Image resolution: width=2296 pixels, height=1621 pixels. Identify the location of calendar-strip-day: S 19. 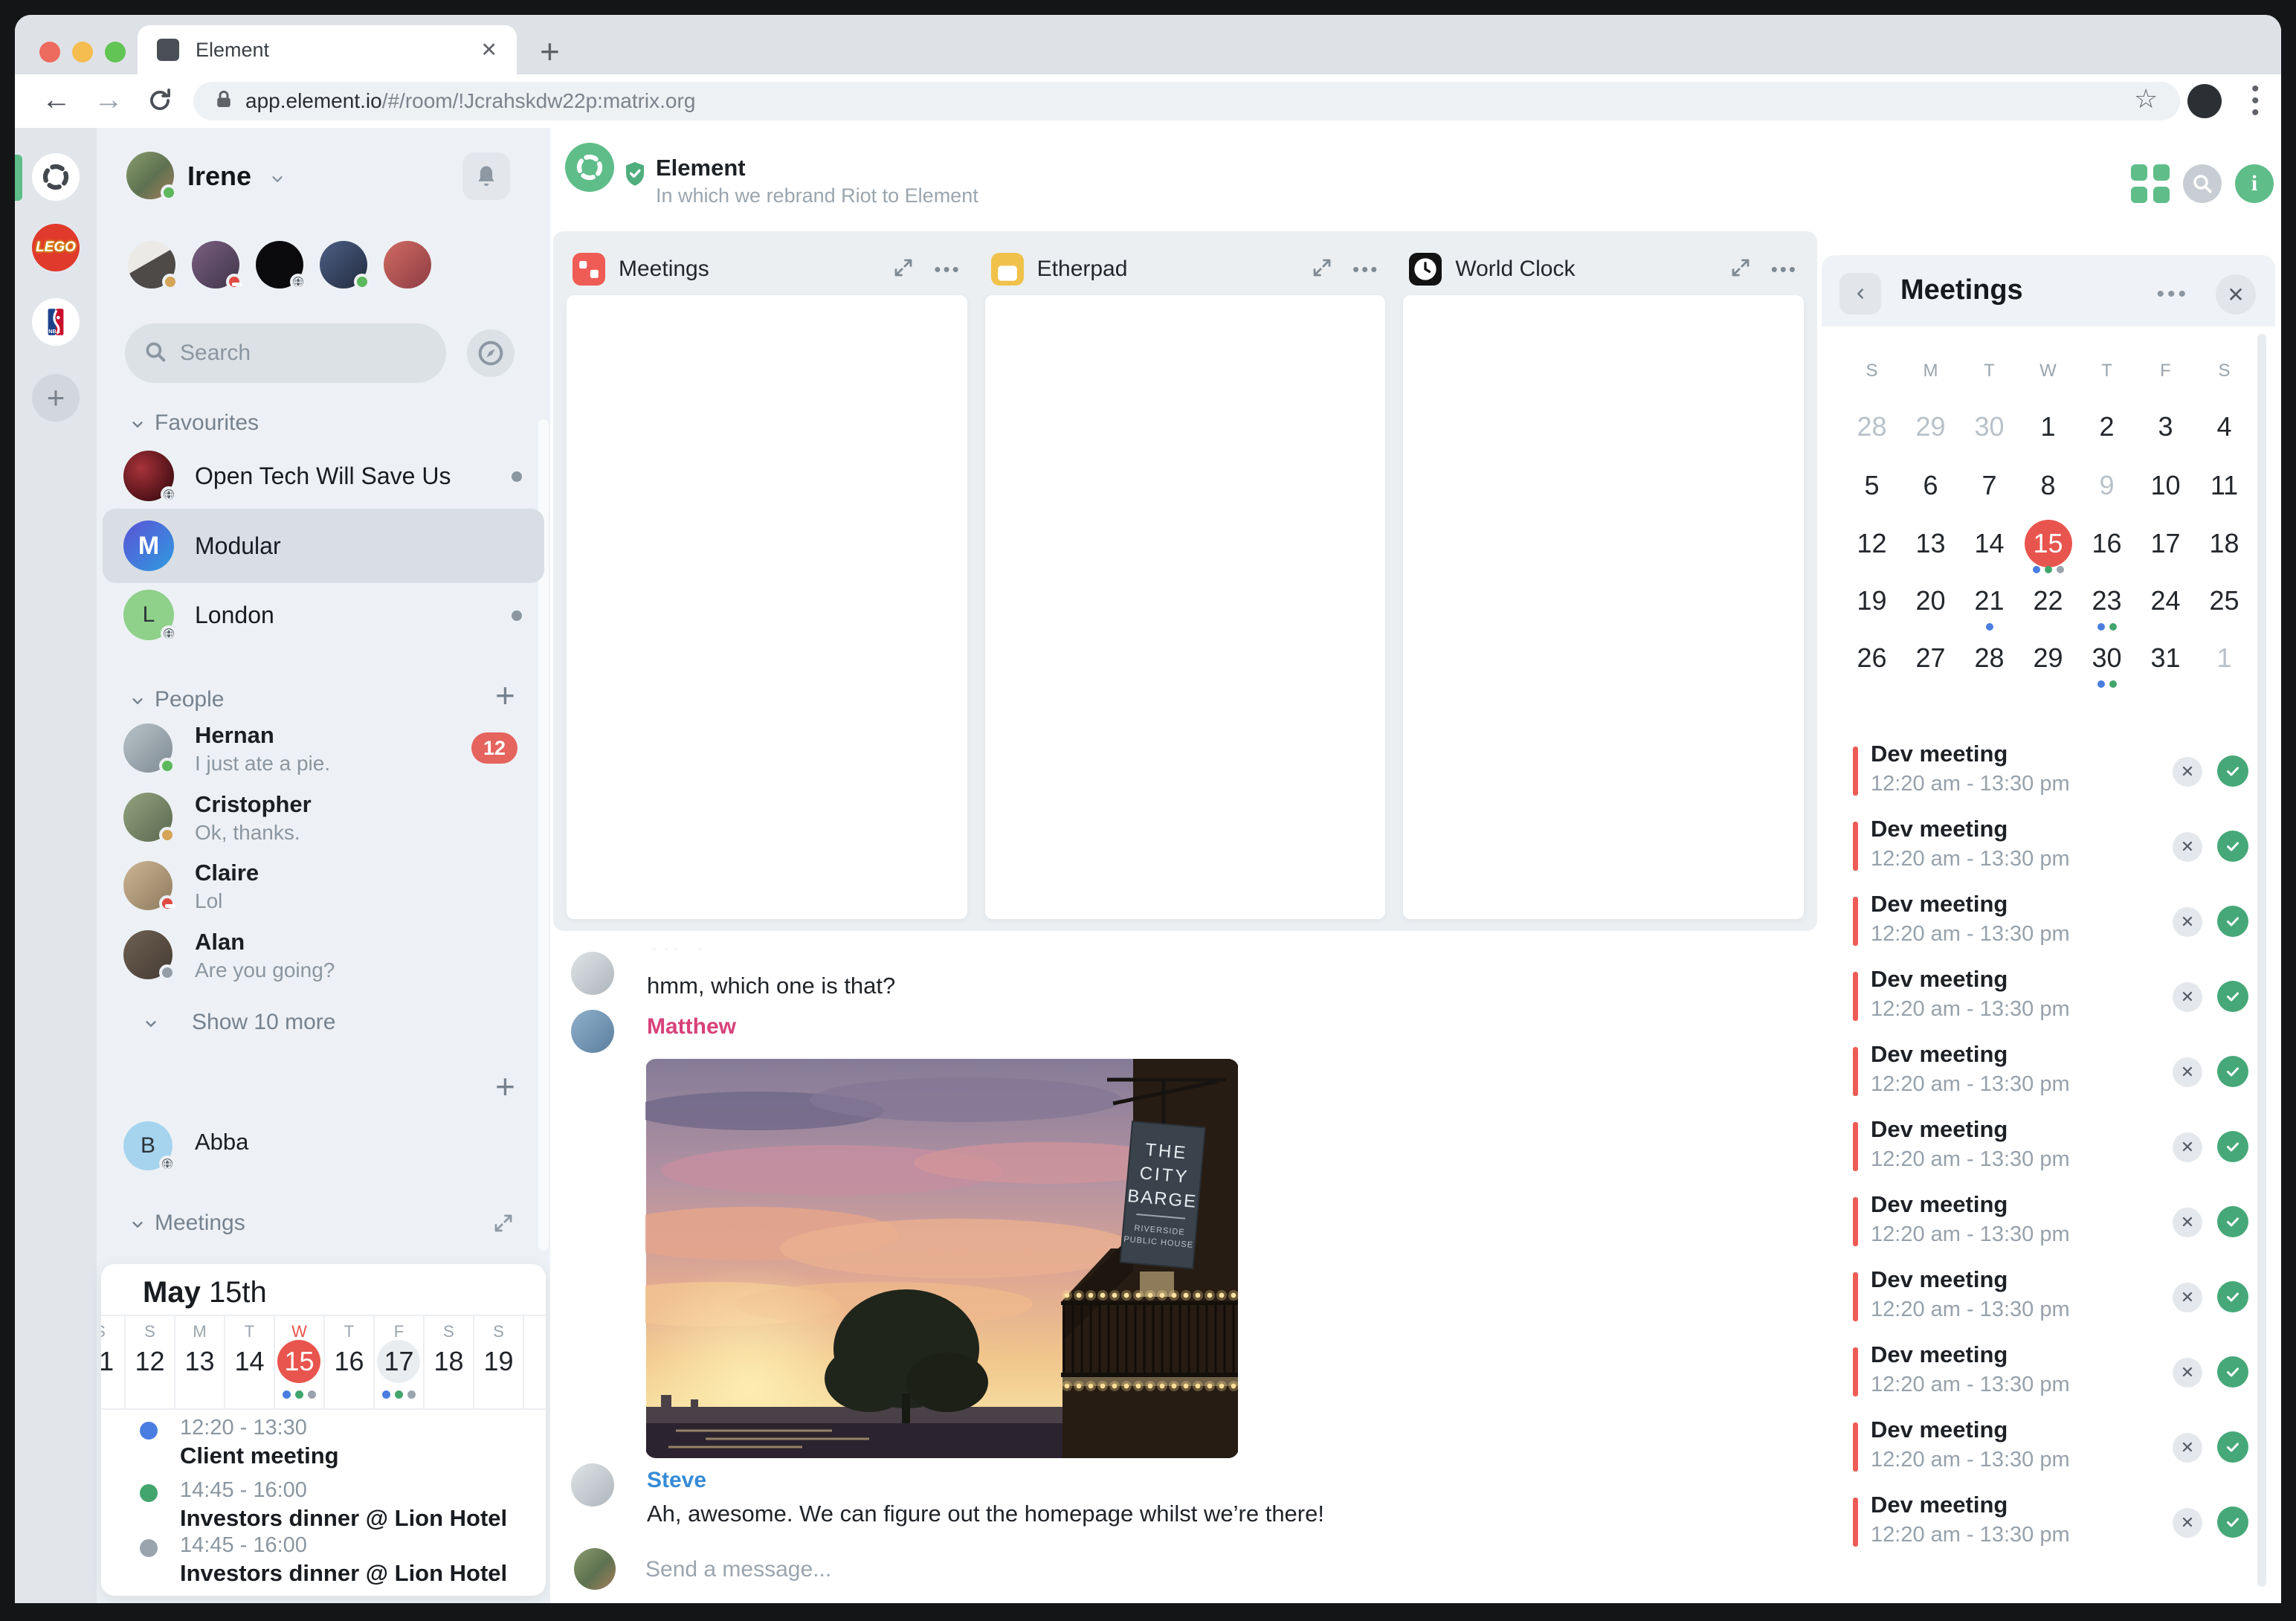
(499, 1362).